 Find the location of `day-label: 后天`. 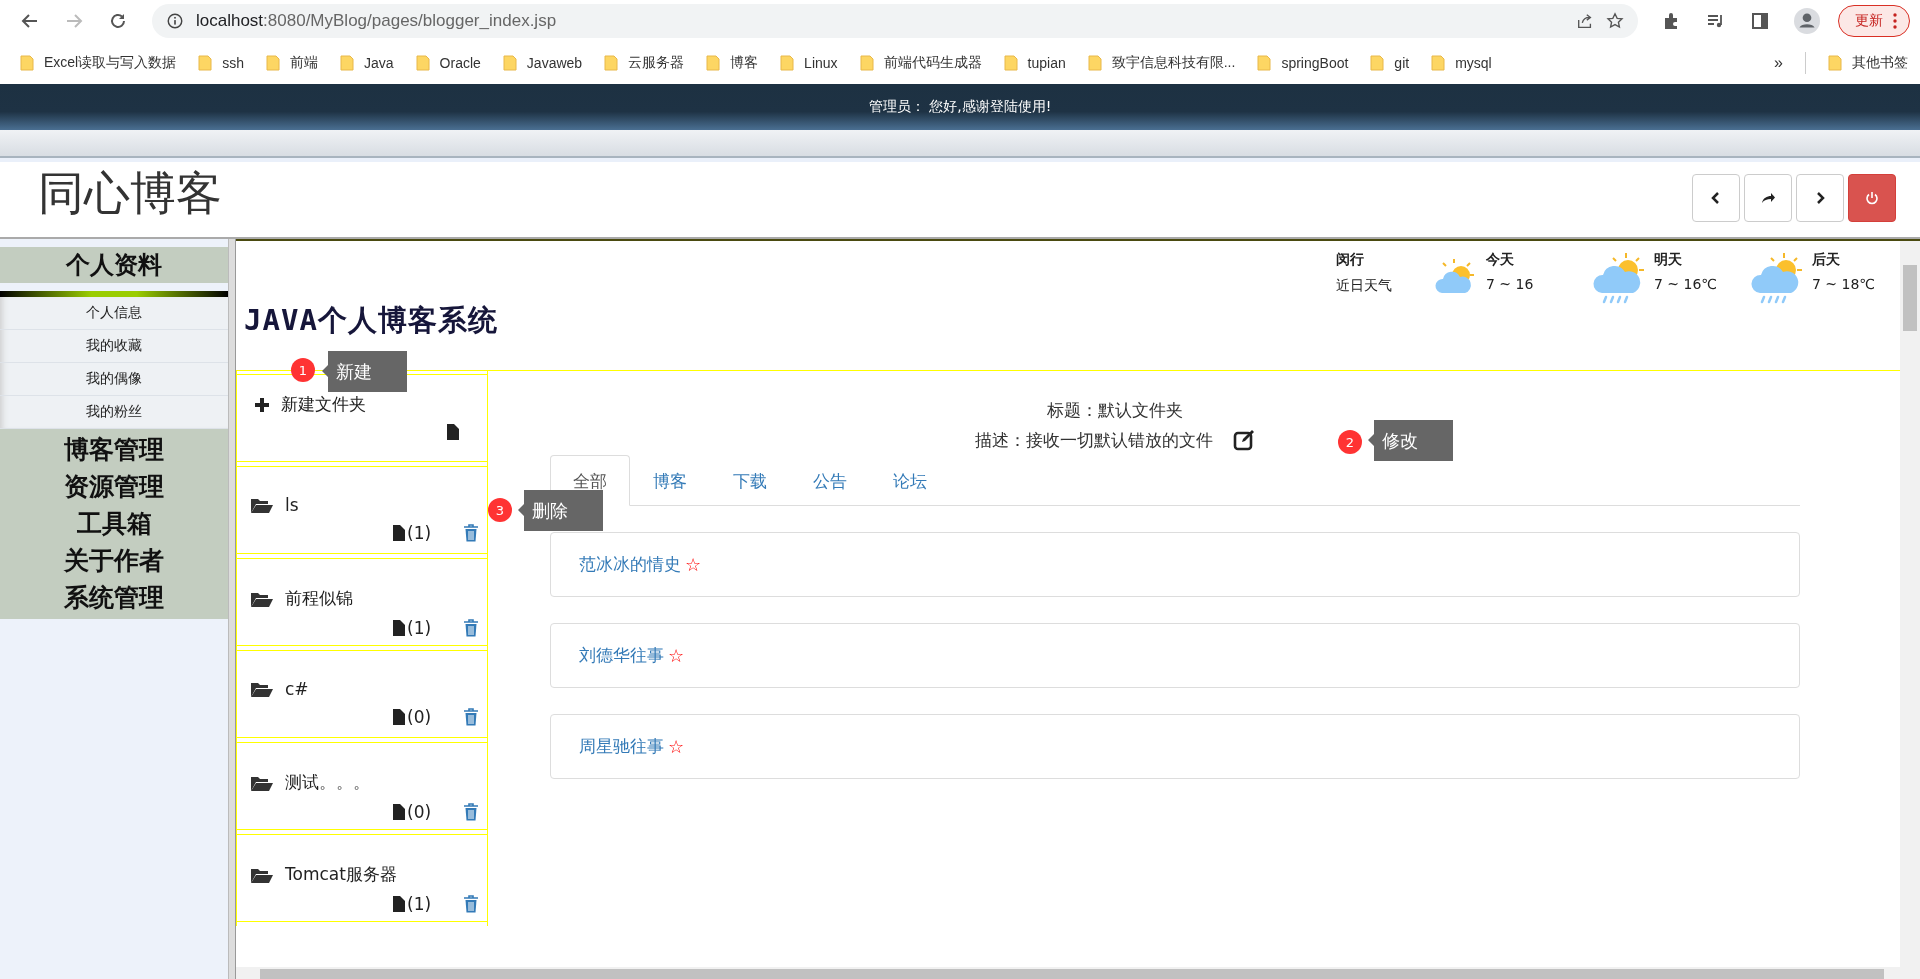

day-label: 后天 is located at coordinates (1826, 260).